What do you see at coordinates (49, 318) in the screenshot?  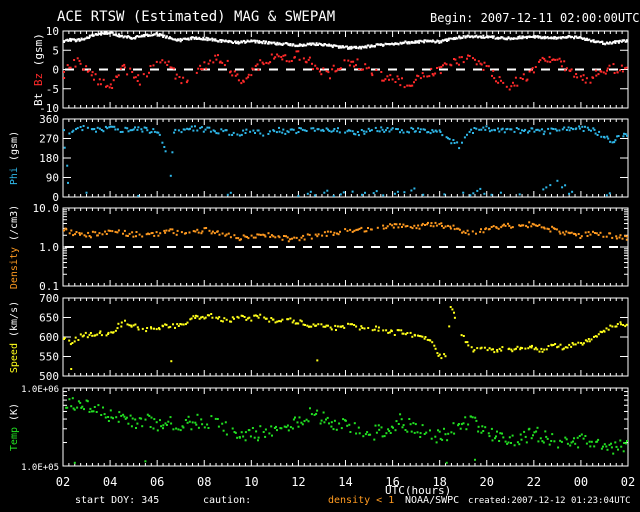 I see `y-tick-label: 650` at bounding box center [49, 318].